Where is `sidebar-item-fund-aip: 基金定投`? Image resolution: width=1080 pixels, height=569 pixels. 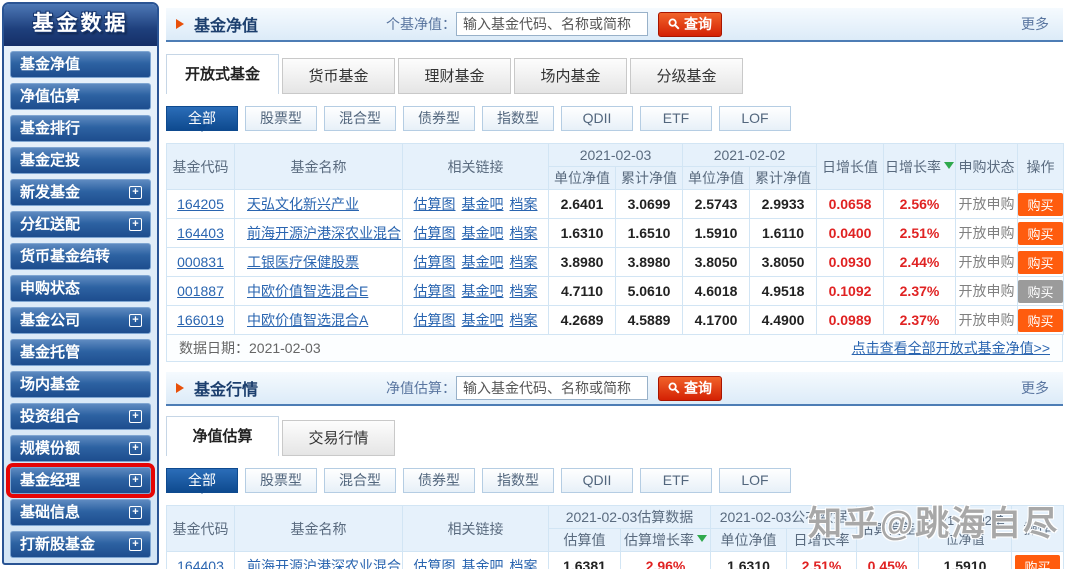
sidebar-item-fund-aip: 基金定投 is located at coordinates (80, 160).